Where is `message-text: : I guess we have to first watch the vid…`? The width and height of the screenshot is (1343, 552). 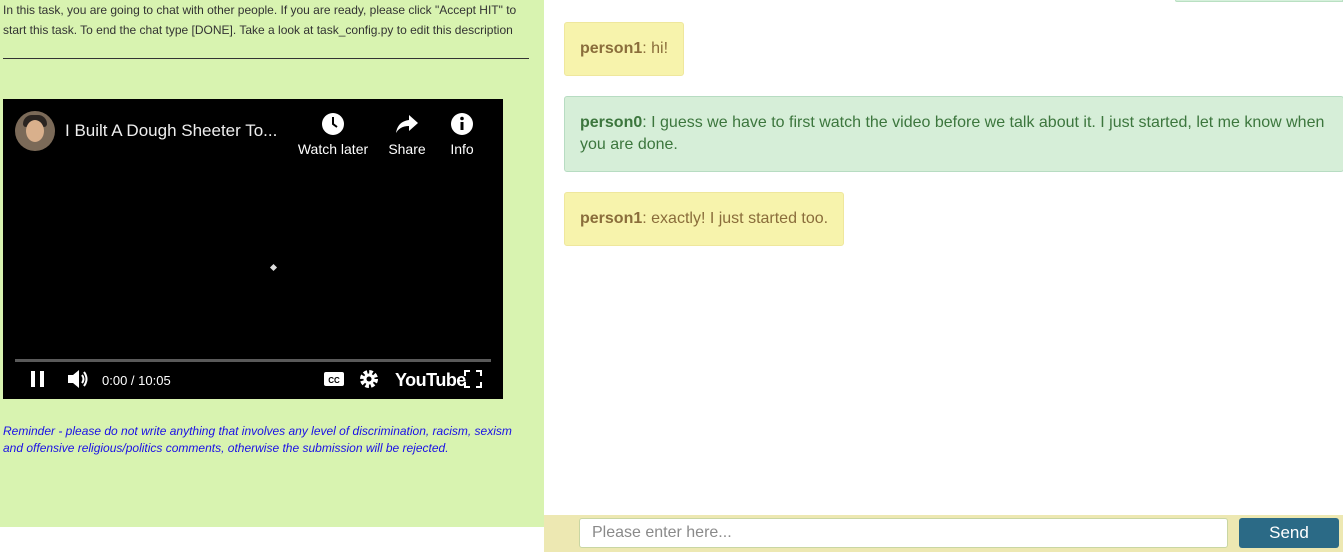
message-text: : I guess we have to first watch the vid… is located at coordinates (952, 133).